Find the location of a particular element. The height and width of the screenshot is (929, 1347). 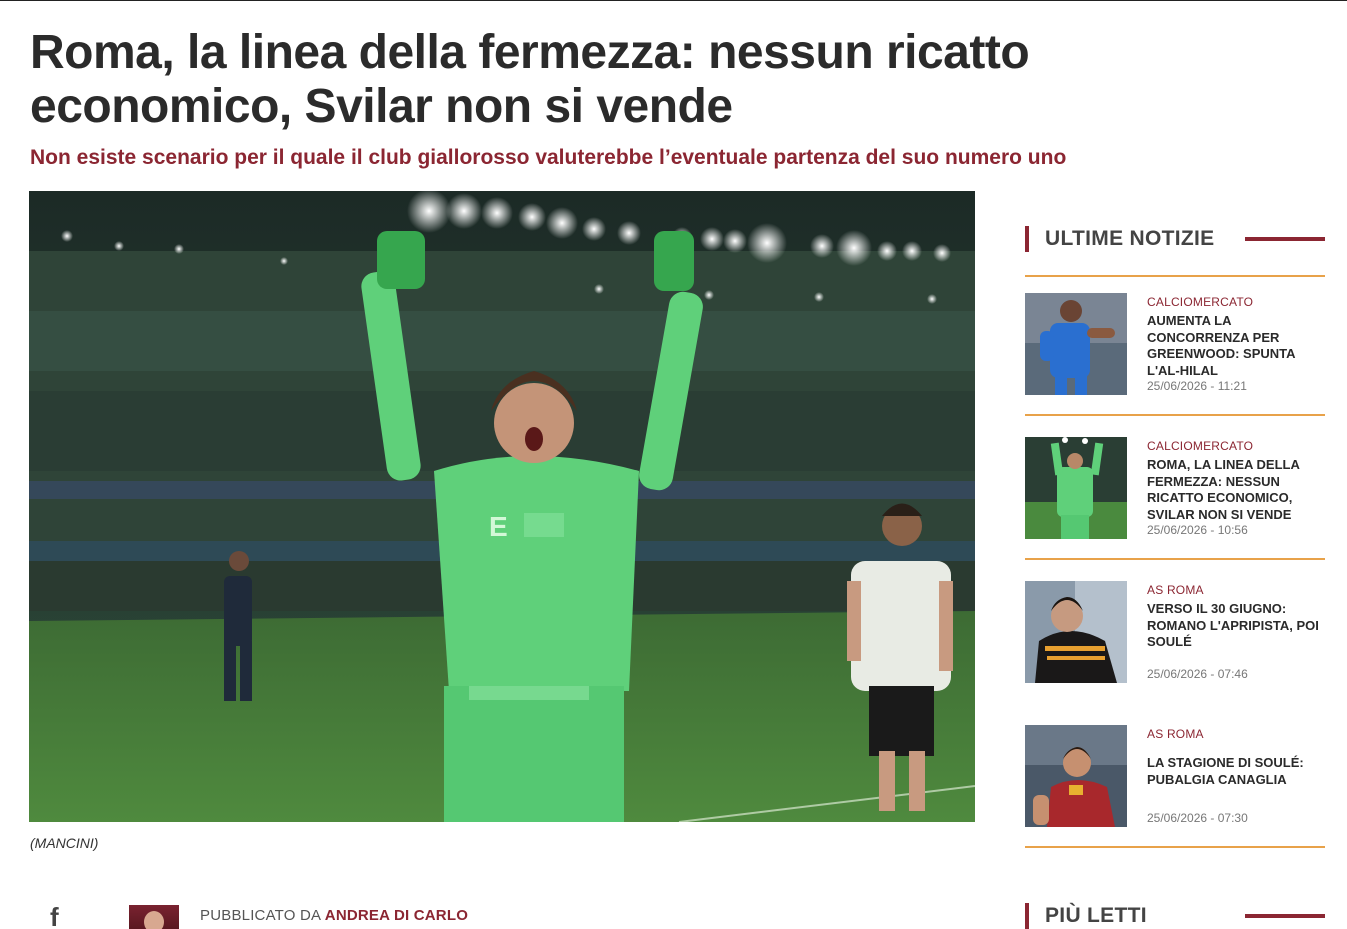

article-byline: PUBBLICATO DA ANDREA DI CARLO is located at coordinates (334, 915).